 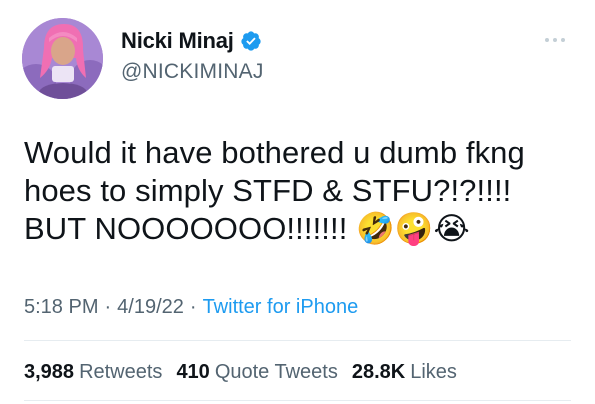 I want to click on name-row: Nicki Minaj, so click(x=191, y=41).